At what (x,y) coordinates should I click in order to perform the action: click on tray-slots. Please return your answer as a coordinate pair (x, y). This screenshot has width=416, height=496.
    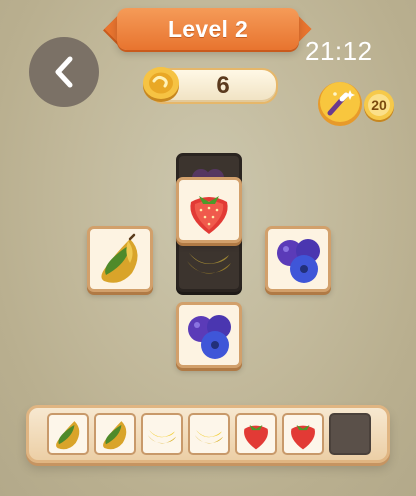
    Looking at the image, I should click on (211, 434).